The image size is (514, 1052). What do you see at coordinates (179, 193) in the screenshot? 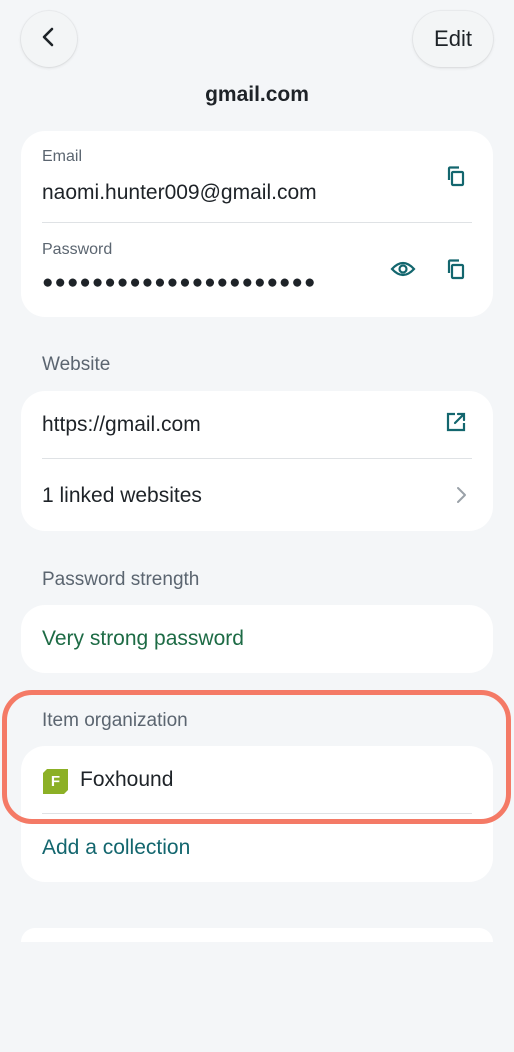
I see `email-value: naomi.hunter009@gmail.com` at bounding box center [179, 193].